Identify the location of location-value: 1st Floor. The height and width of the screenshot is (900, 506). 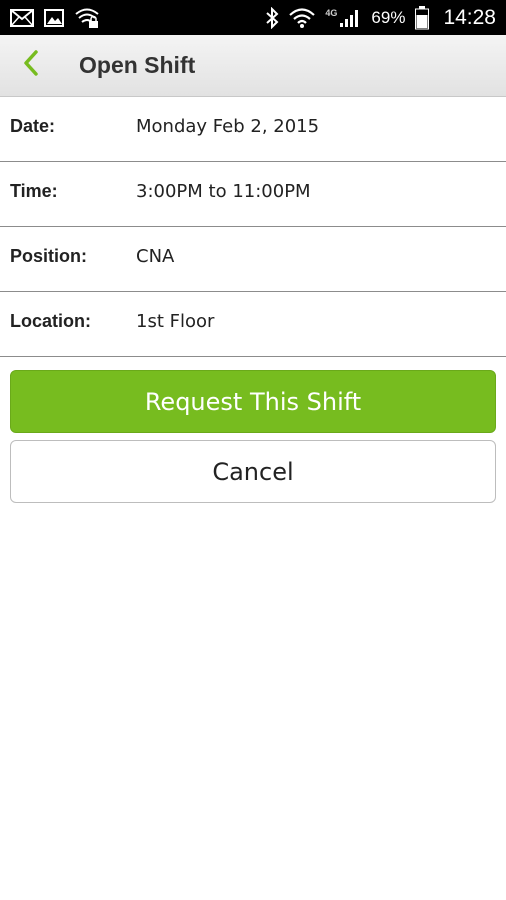
(175, 321).